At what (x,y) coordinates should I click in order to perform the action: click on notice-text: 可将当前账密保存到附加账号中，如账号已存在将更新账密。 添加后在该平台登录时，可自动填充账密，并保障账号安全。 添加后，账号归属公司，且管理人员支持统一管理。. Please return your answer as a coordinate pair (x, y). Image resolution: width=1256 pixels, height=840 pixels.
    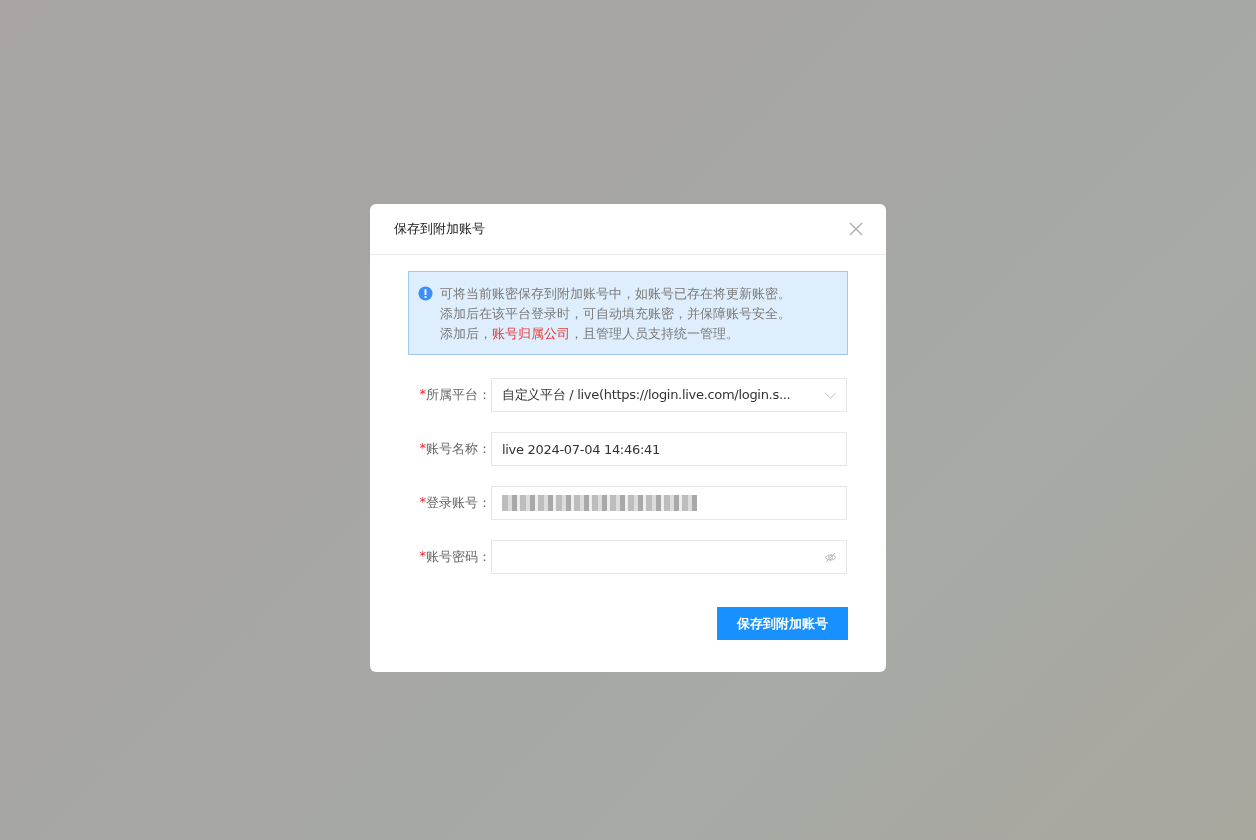
    Looking at the image, I should click on (615, 314).